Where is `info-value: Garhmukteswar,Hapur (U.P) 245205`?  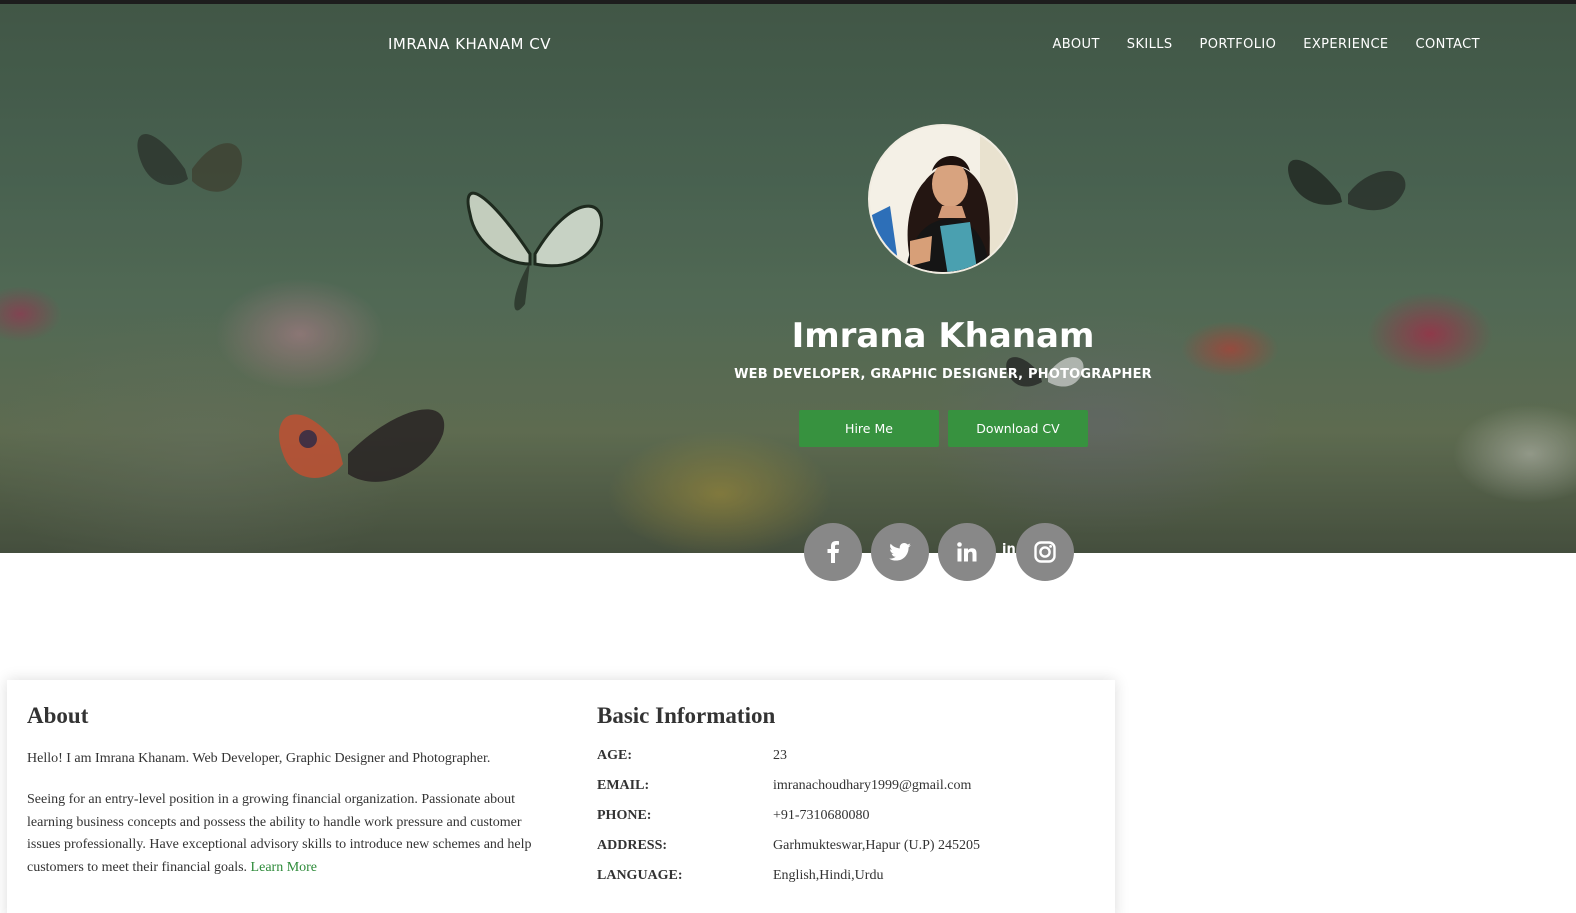 info-value: Garhmukteswar,Hapur (U.P) 245205 is located at coordinates (877, 845).